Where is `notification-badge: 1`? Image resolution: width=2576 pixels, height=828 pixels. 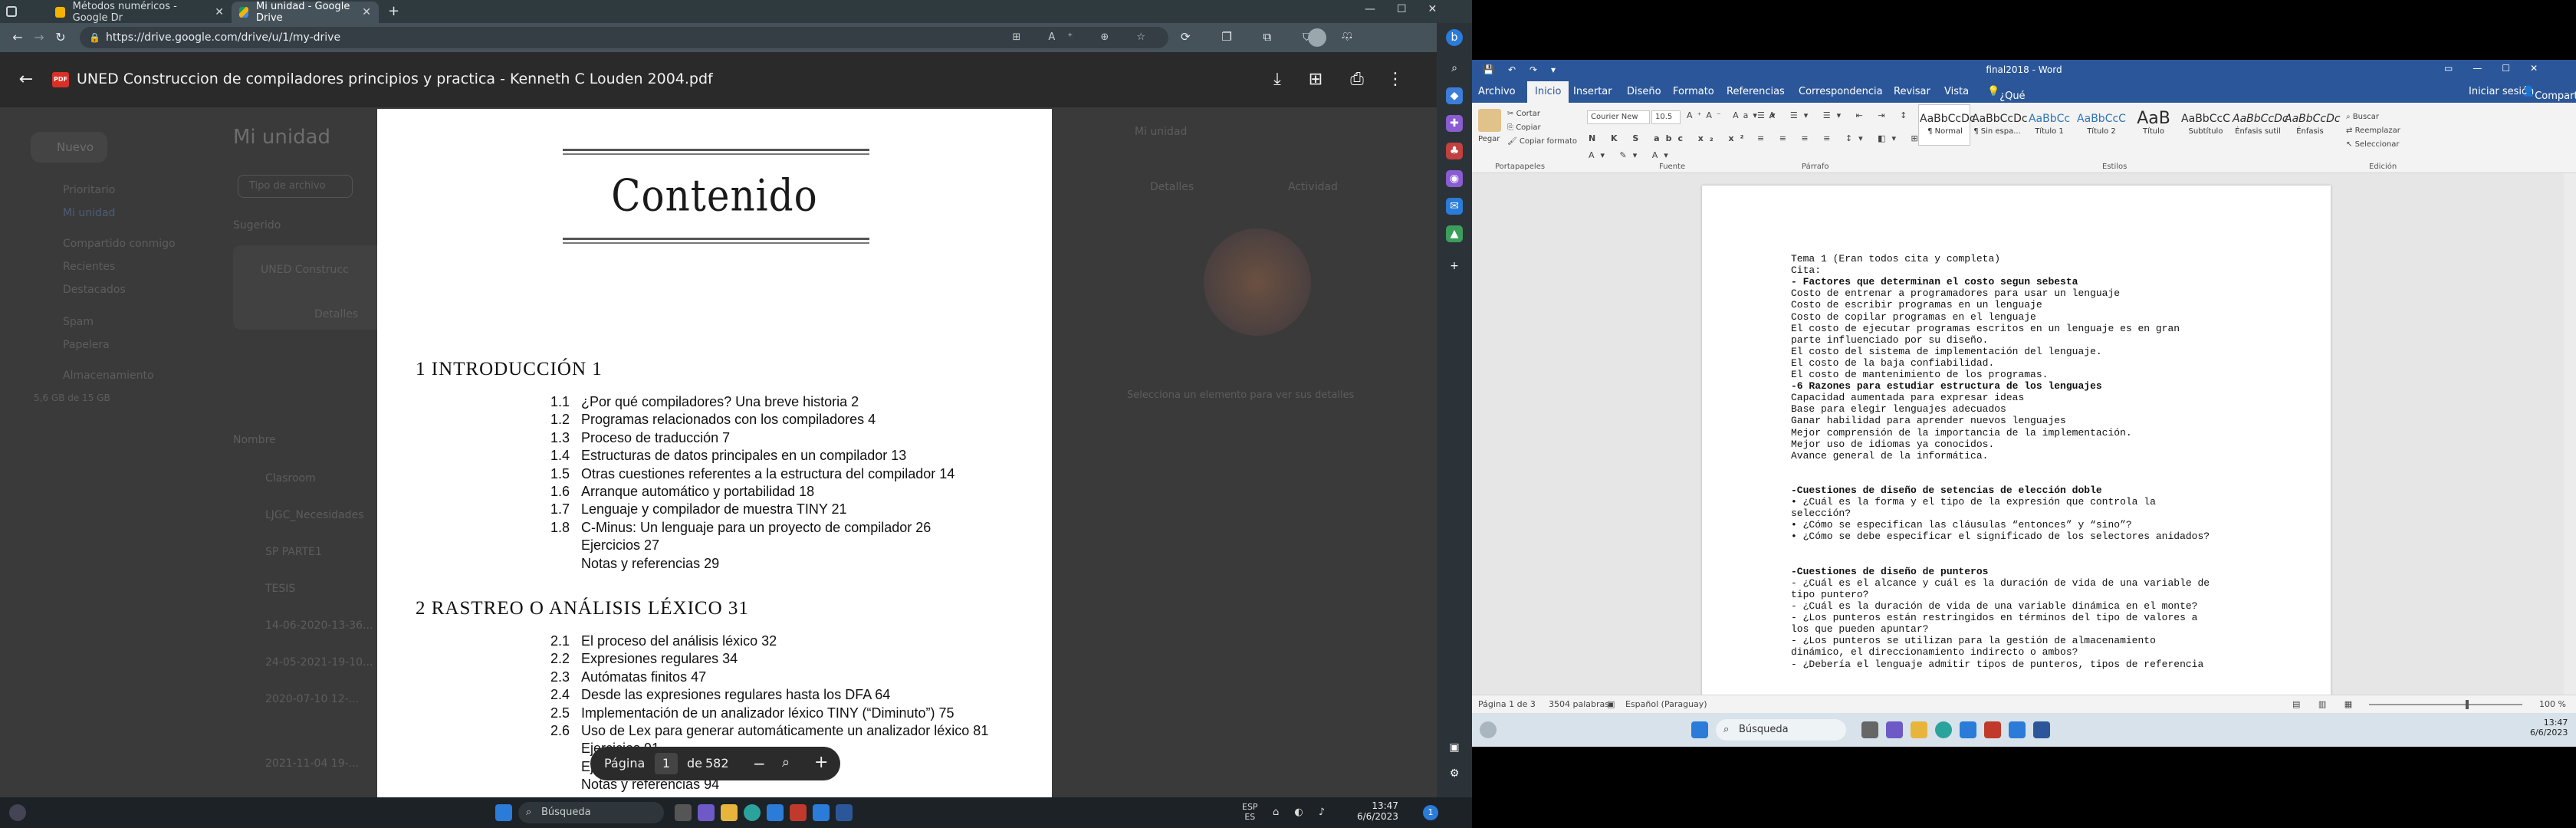
notification-badge: 1 is located at coordinates (1430, 813).